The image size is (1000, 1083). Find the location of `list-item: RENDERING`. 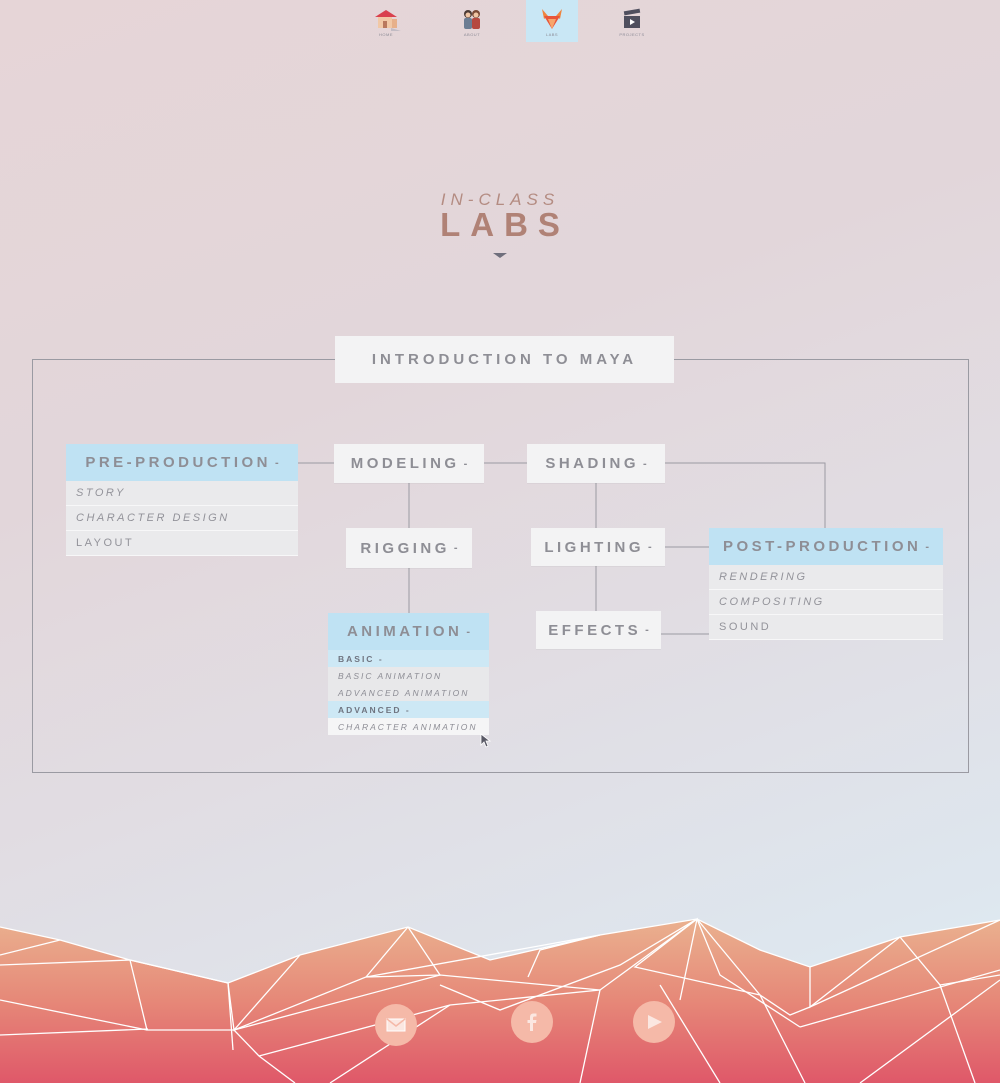

list-item: RENDERING is located at coordinates (826, 577).